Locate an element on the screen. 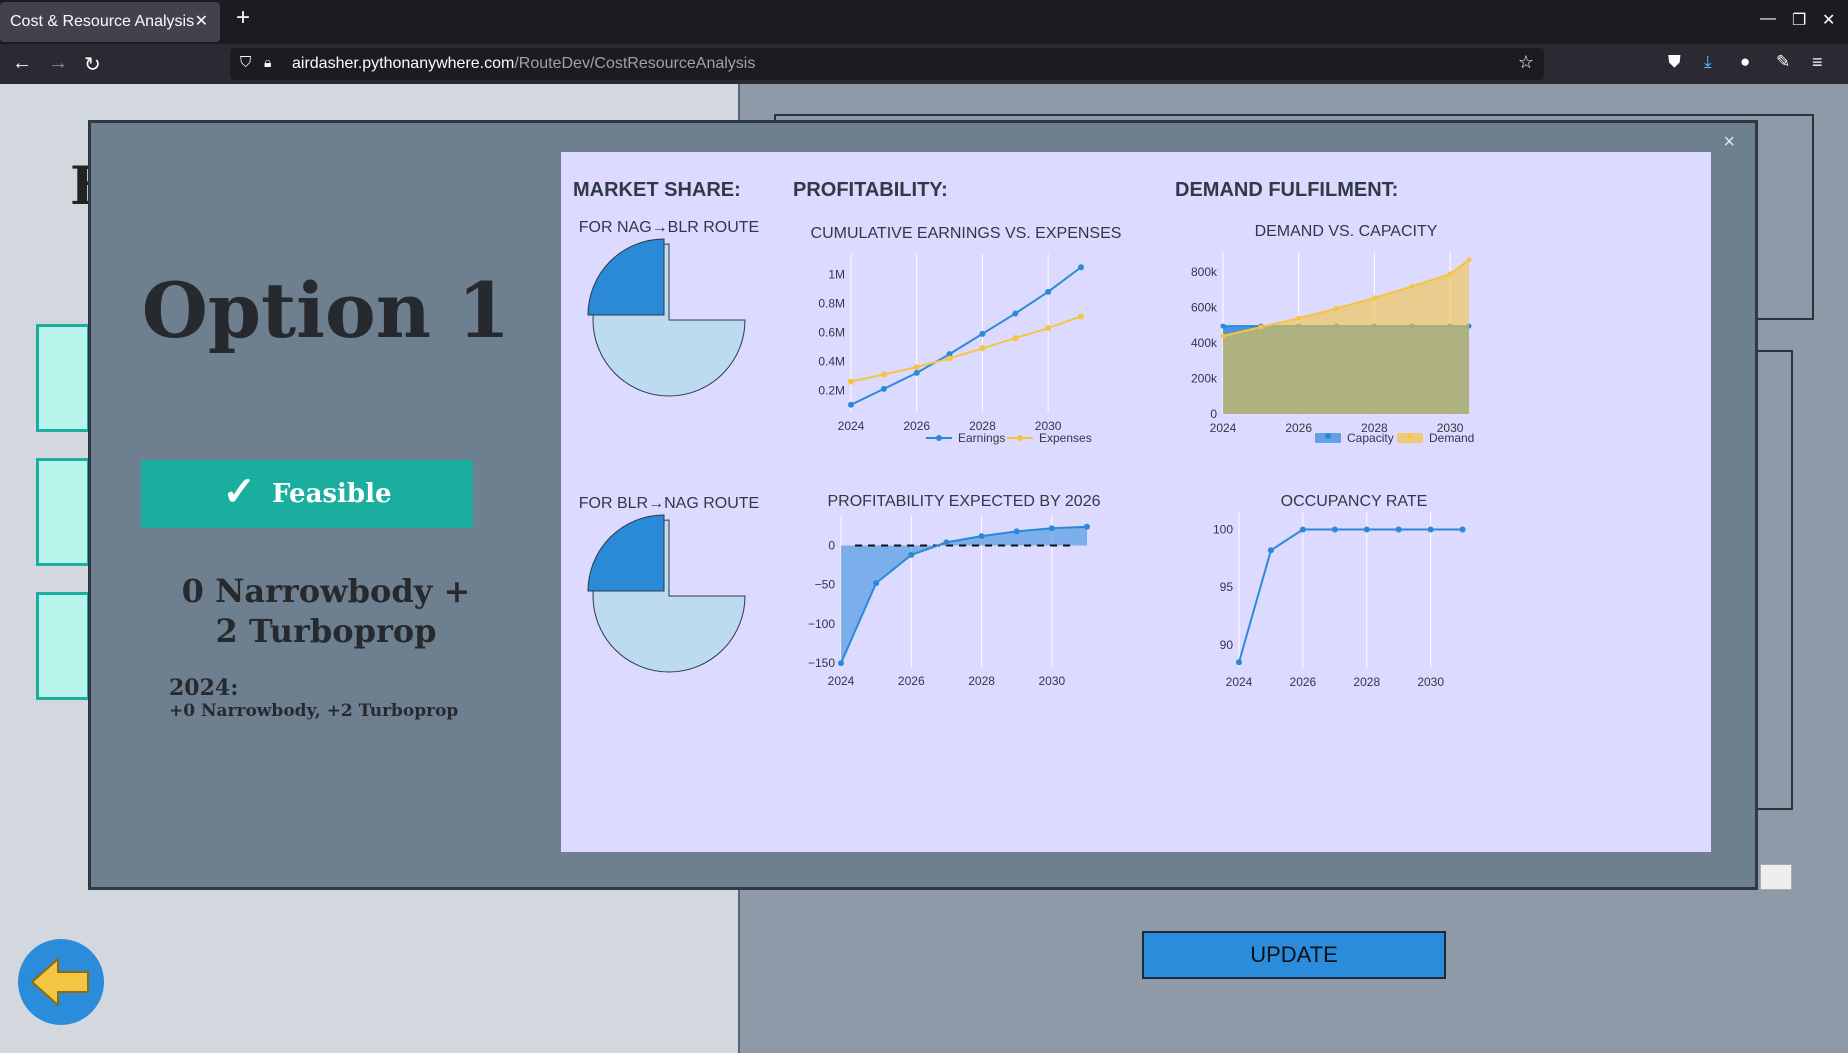  y-tick-label: −50 is located at coordinates (825, 585).